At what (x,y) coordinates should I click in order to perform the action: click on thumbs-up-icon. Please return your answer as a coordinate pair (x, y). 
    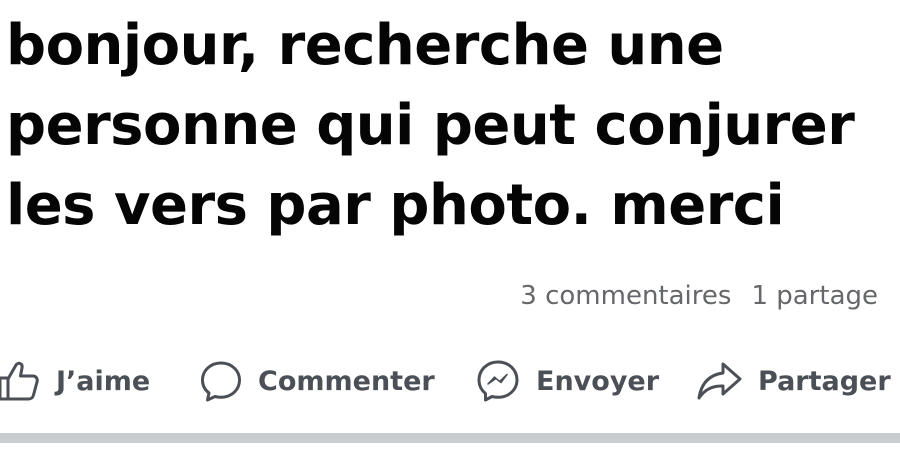
    Looking at the image, I should click on (19, 381).